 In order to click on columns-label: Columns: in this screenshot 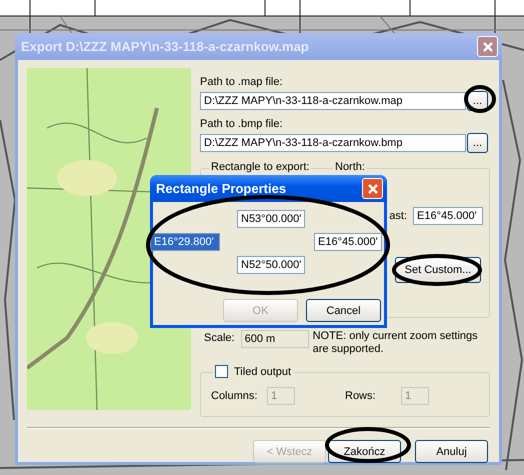, I will do `click(234, 396)`.